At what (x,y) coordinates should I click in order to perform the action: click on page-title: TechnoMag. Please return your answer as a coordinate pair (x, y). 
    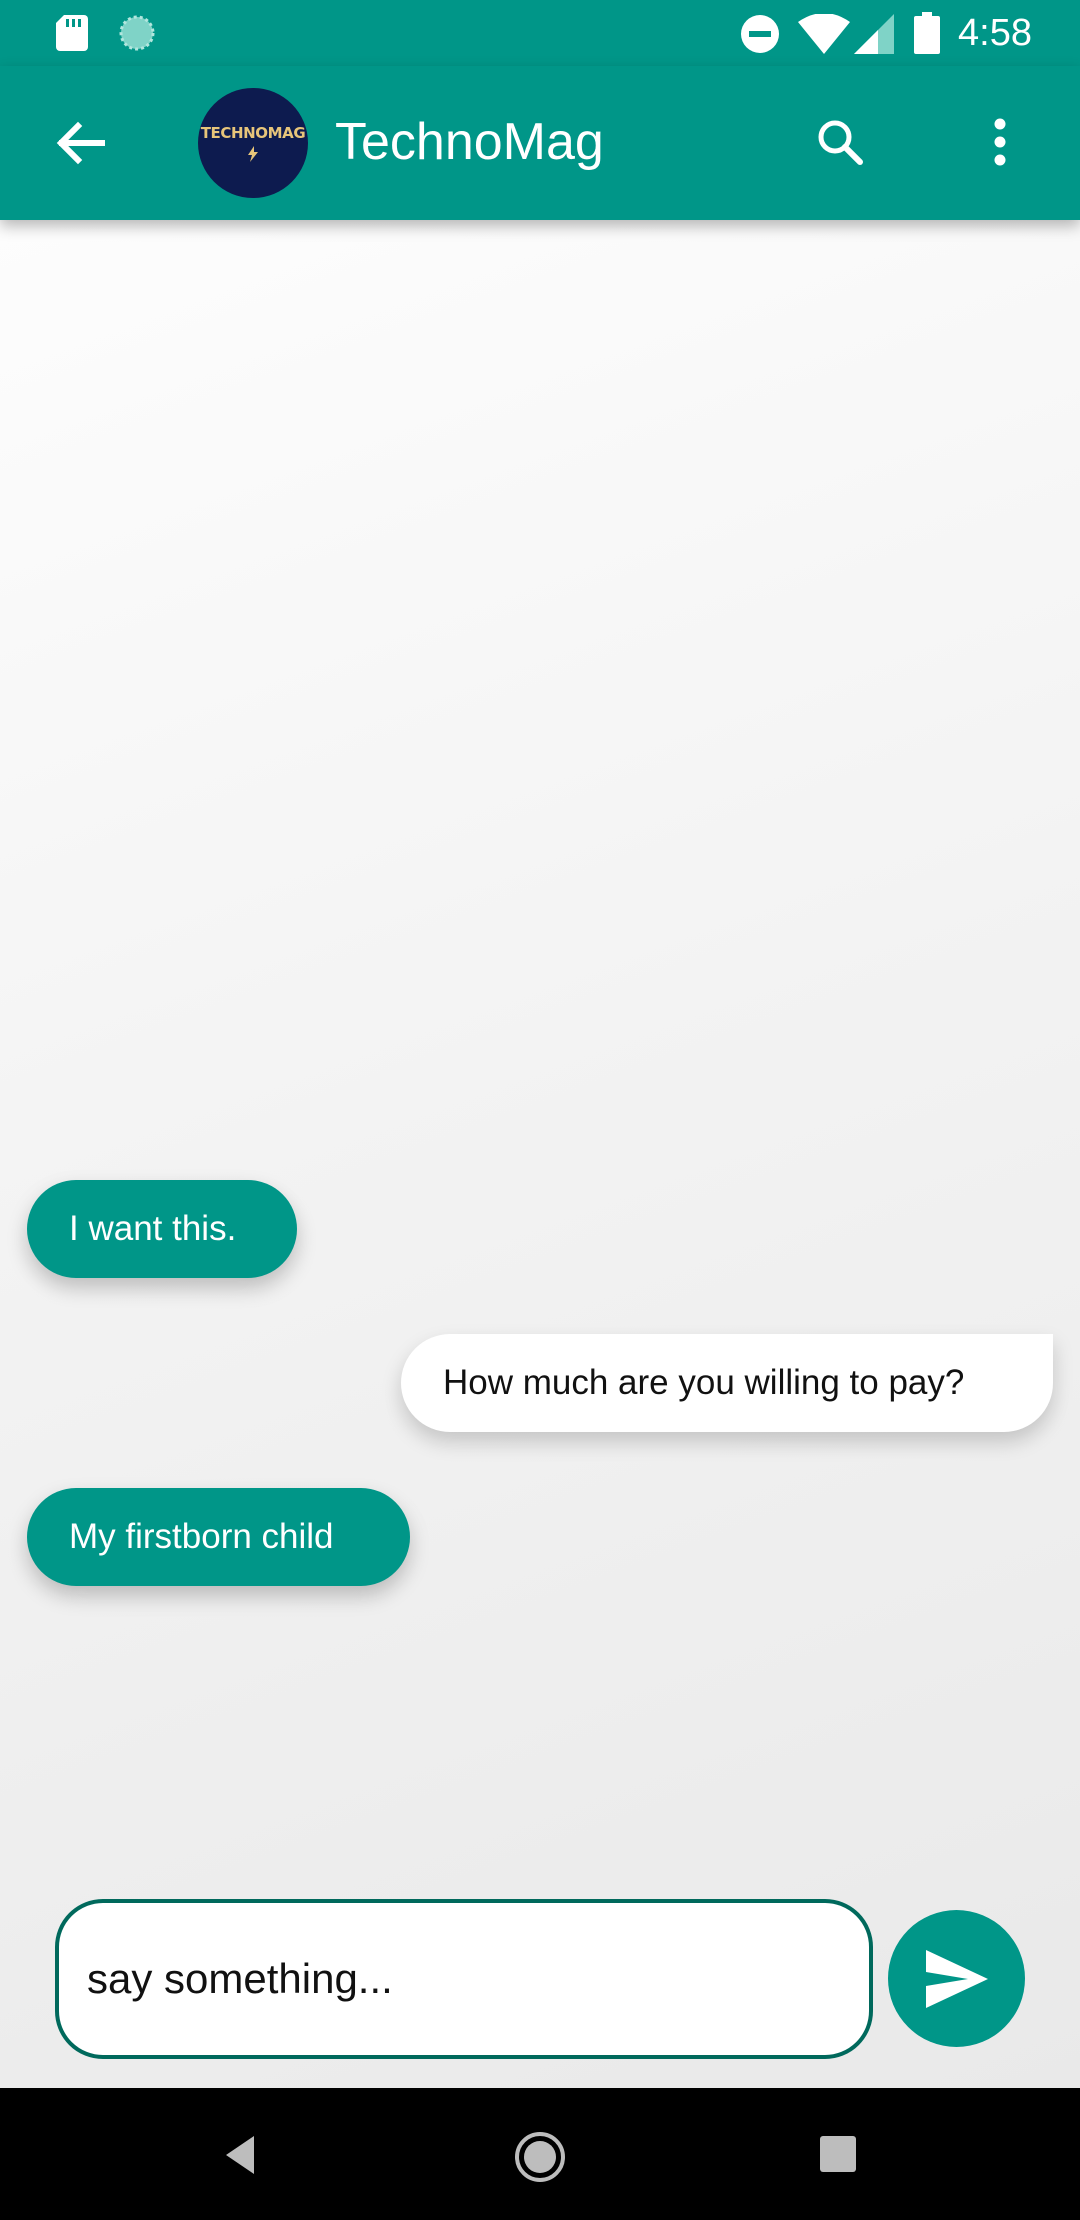
    Looking at the image, I should click on (469, 142).